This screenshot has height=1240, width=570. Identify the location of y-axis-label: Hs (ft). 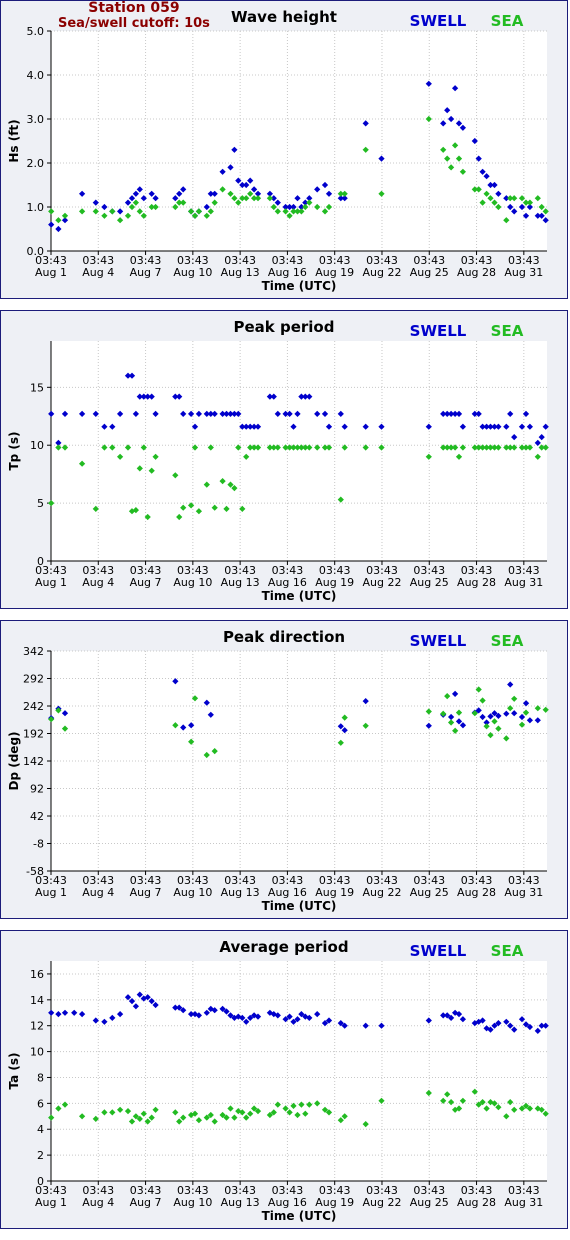
(14, 140).